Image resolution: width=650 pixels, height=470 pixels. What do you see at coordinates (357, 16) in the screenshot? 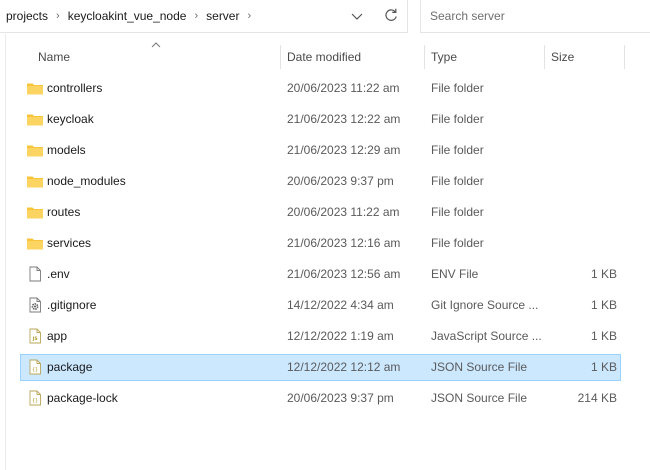
I see `chevron-down-icon` at bounding box center [357, 16].